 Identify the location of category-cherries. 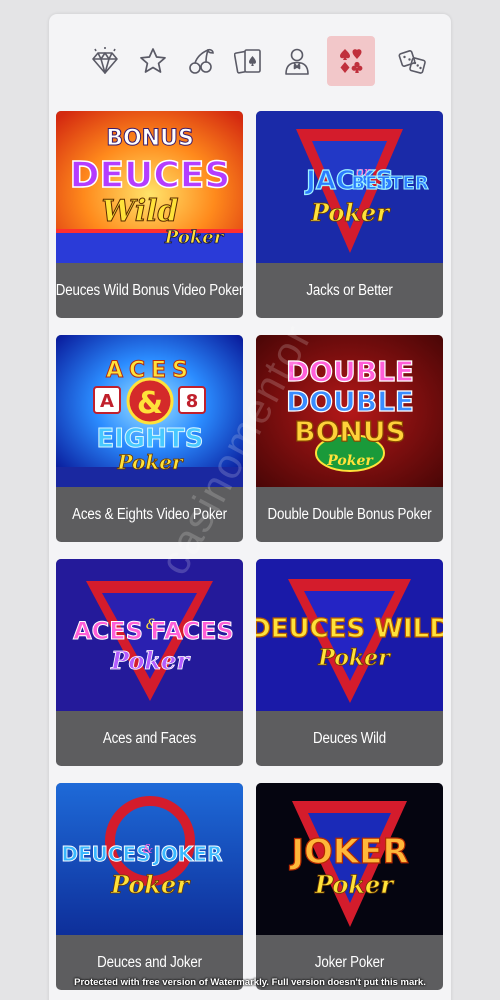
(201, 61).